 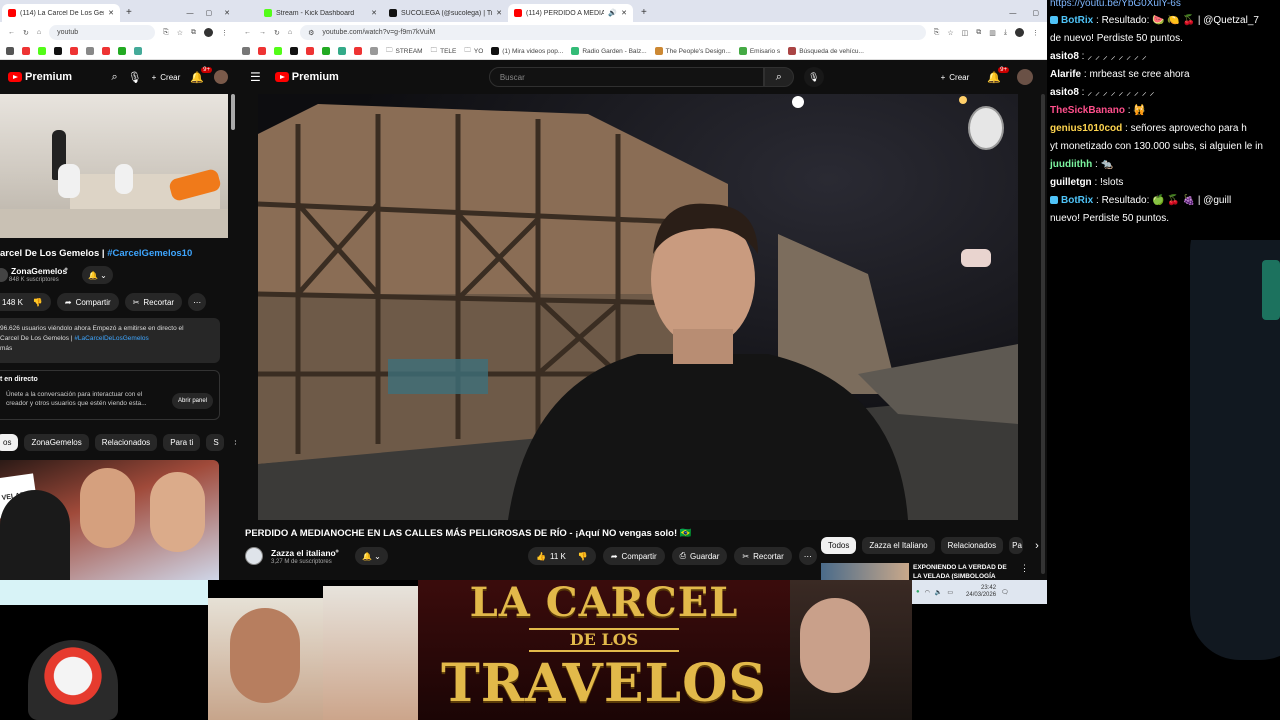 I want to click on chip: Zazza el Italiano, so click(x=898, y=545).